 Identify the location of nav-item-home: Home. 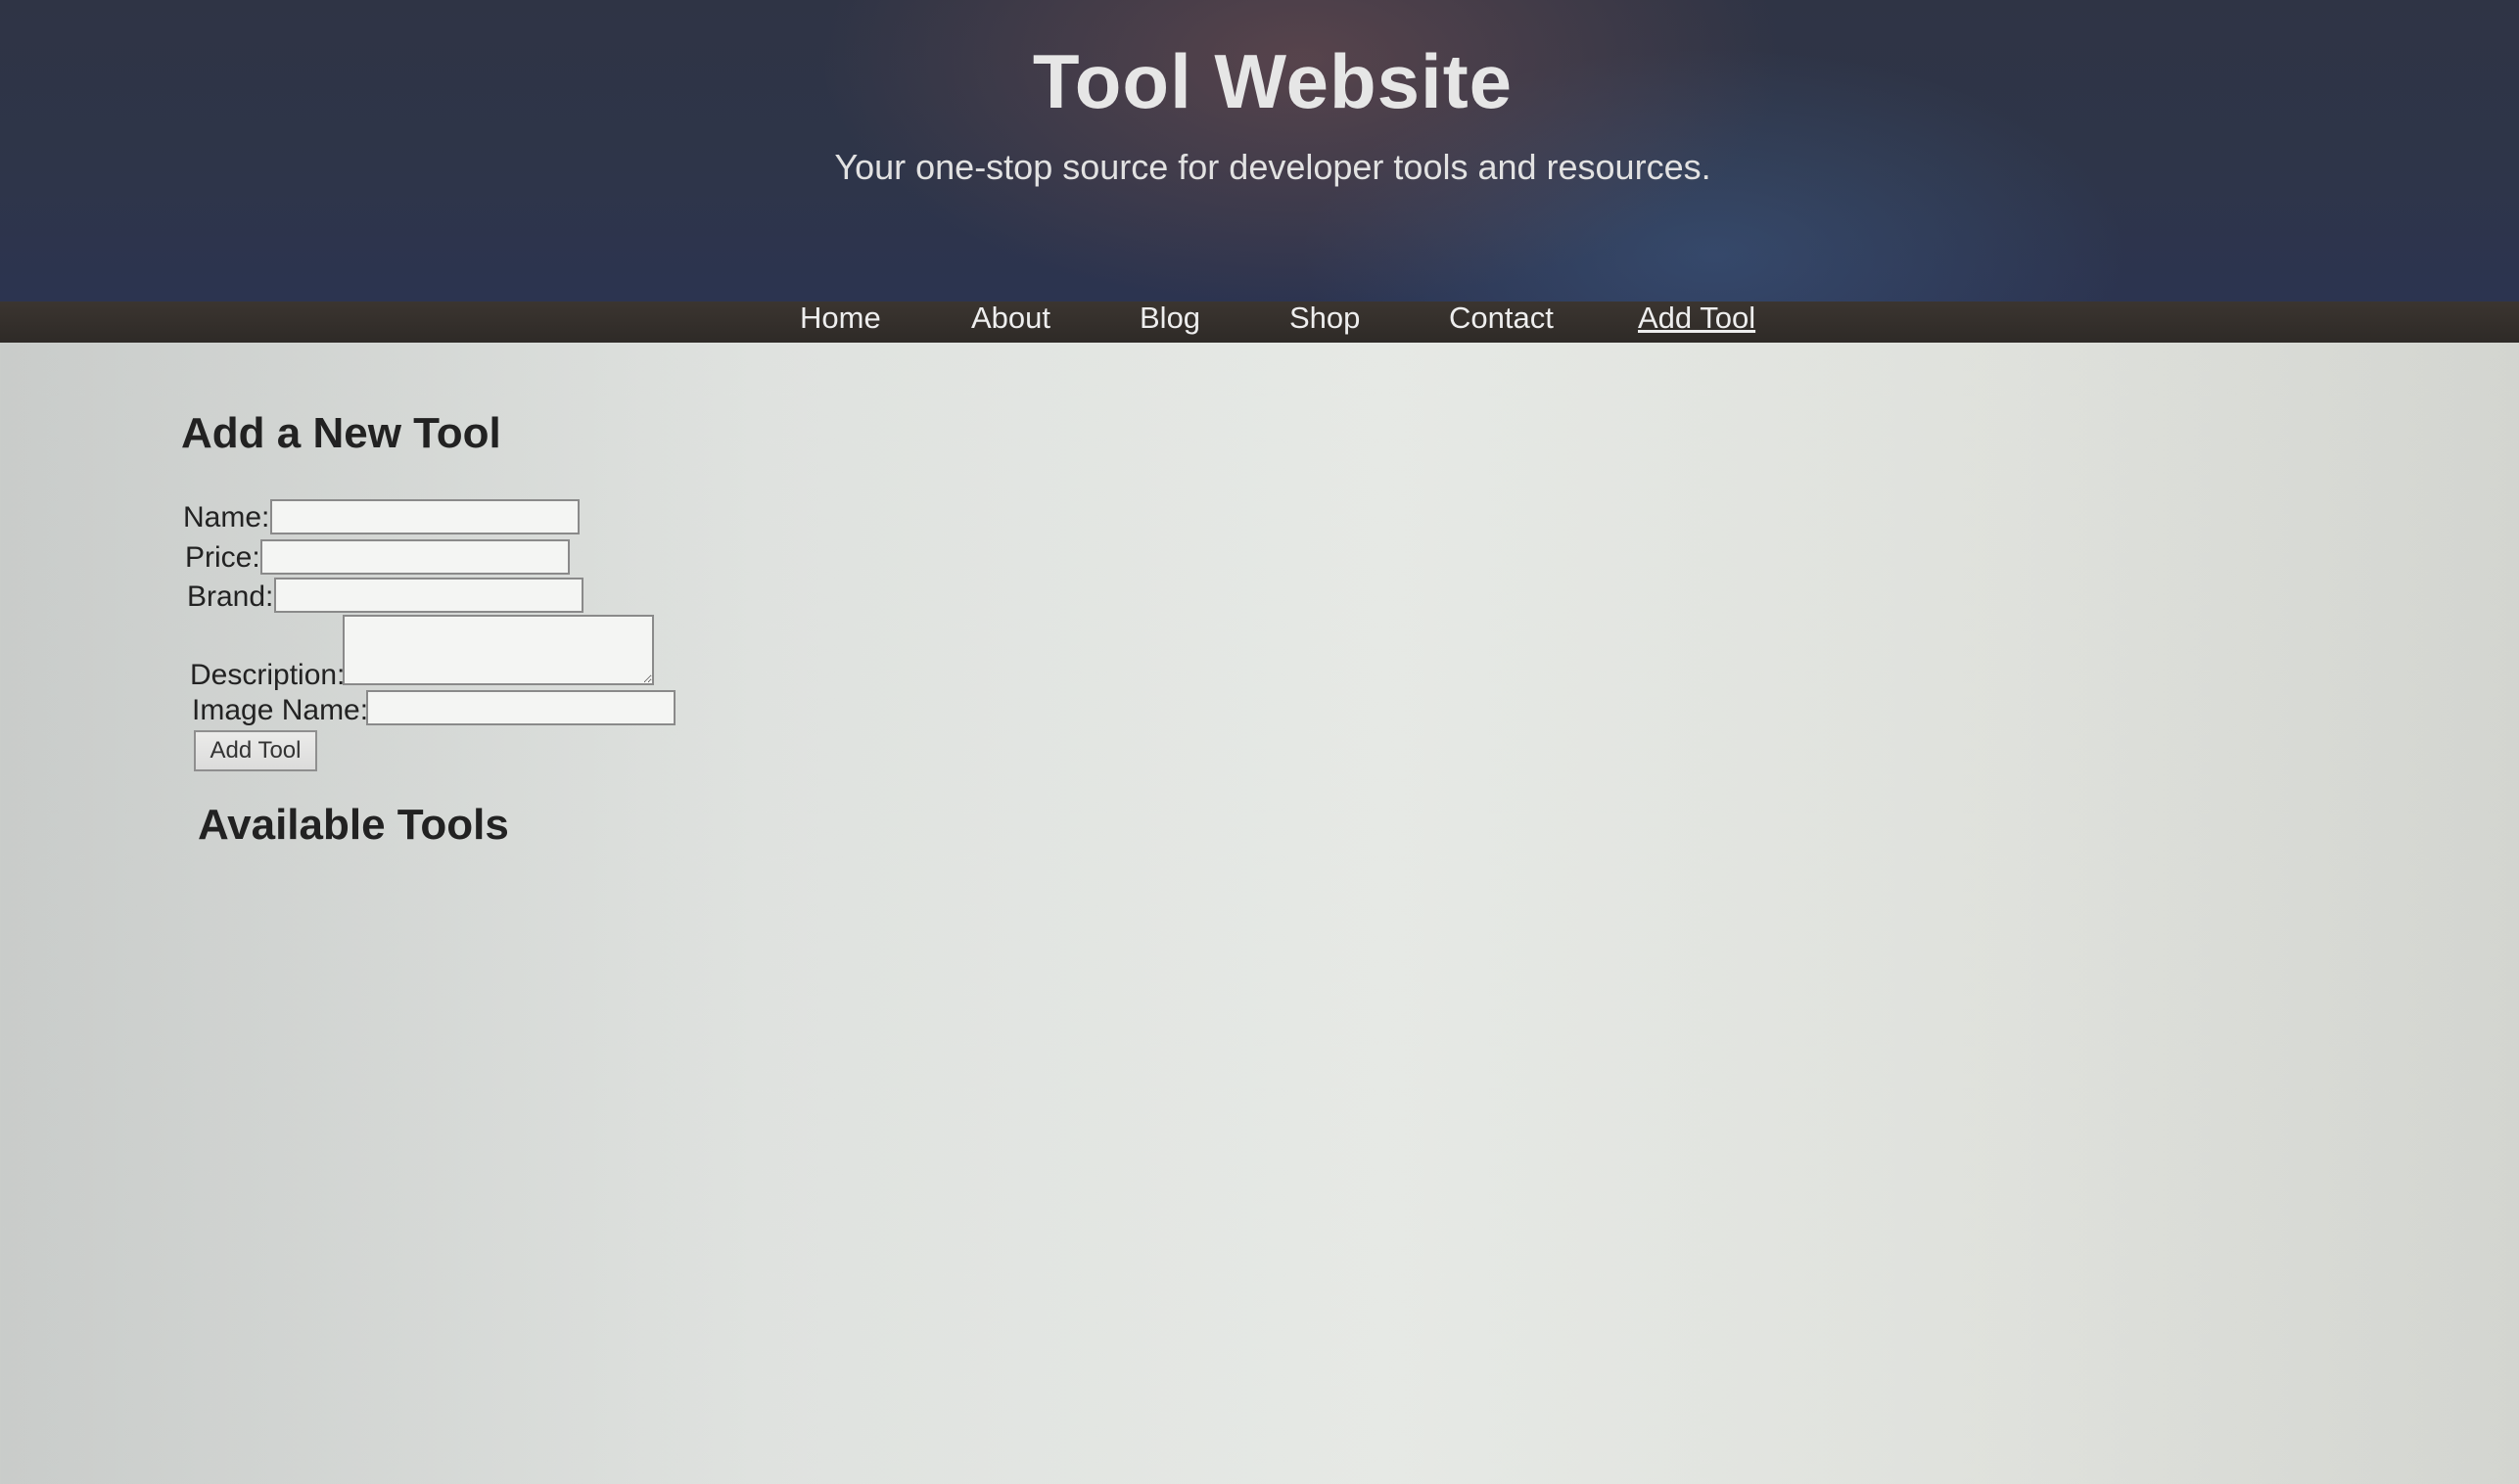
(840, 322).